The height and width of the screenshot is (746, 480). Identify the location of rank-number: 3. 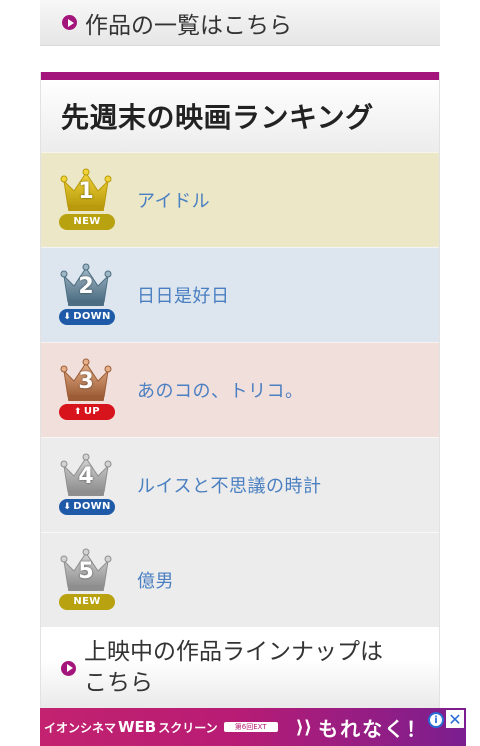
(86, 381).